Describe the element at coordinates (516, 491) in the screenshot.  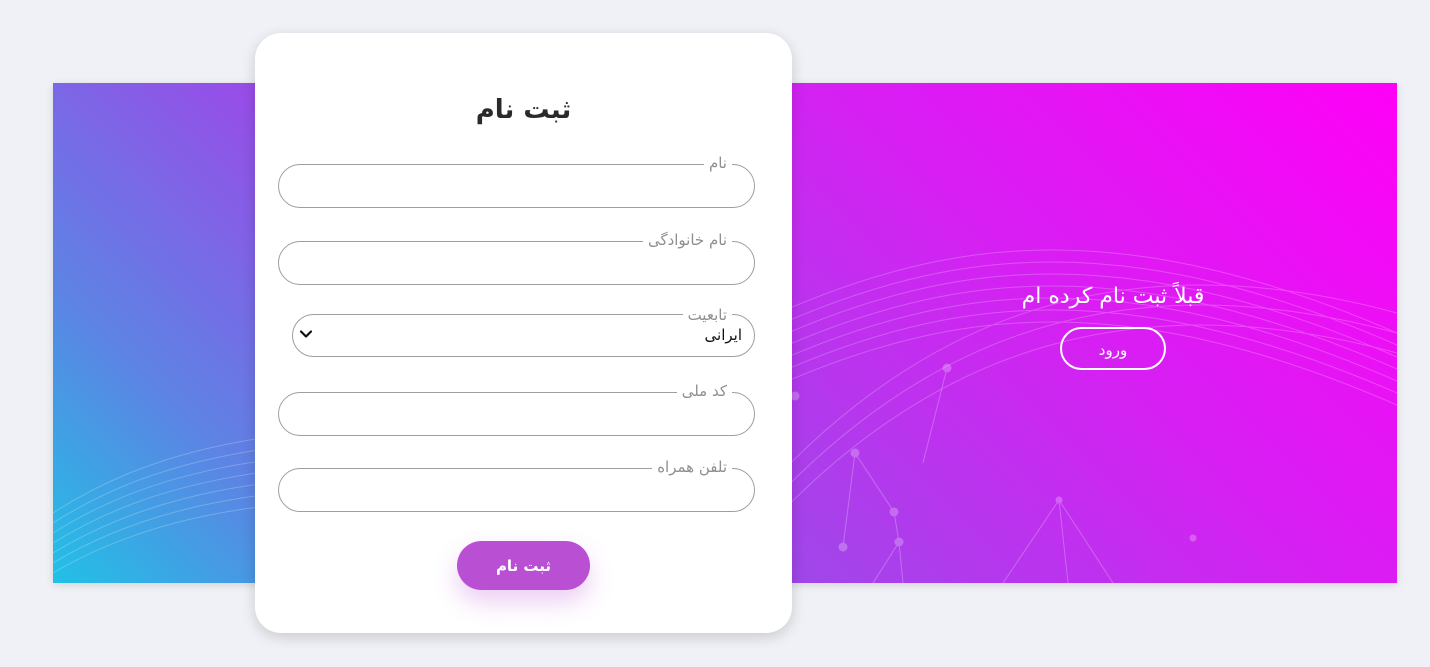
I see `mobile-input` at that location.